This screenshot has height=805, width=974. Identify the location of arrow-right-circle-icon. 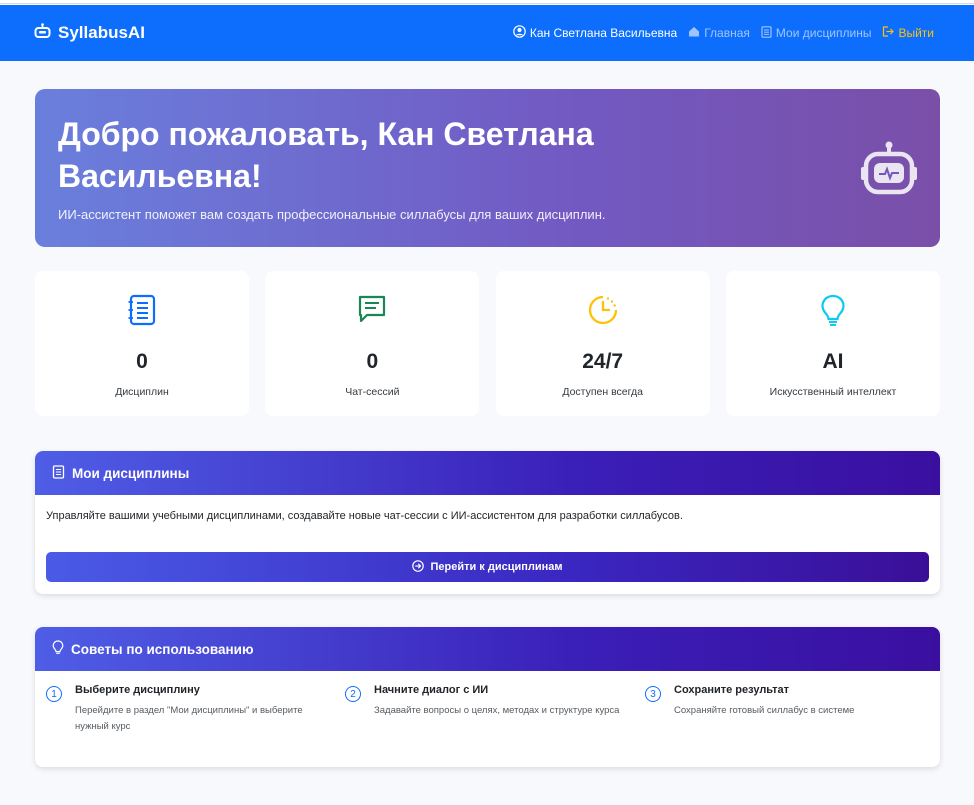
(421, 567).